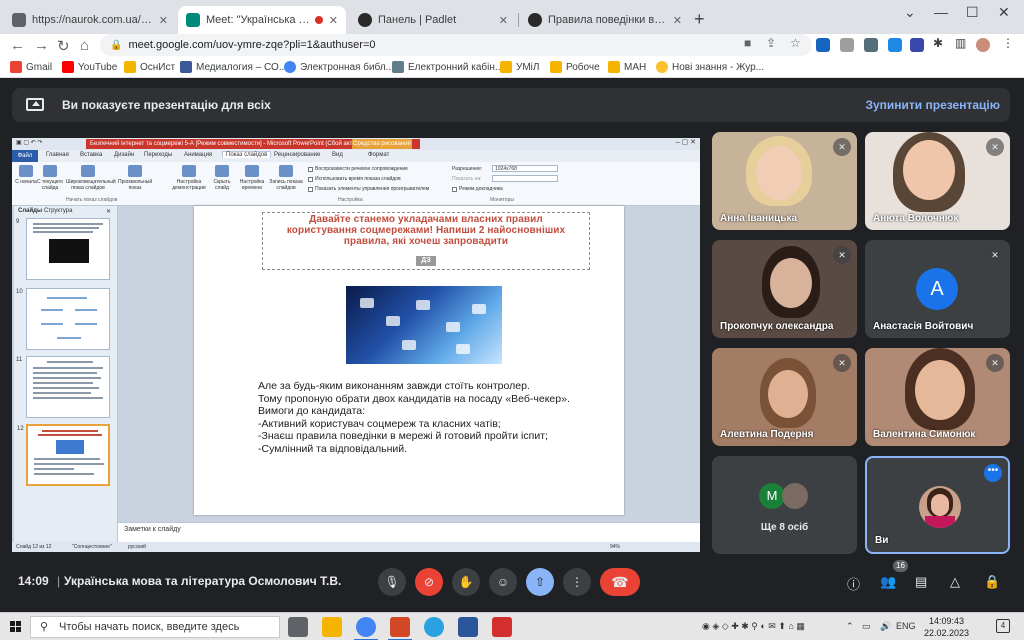 The image size is (1024, 640). I want to click on chevron-down-icon: ⌄, so click(910, 12).